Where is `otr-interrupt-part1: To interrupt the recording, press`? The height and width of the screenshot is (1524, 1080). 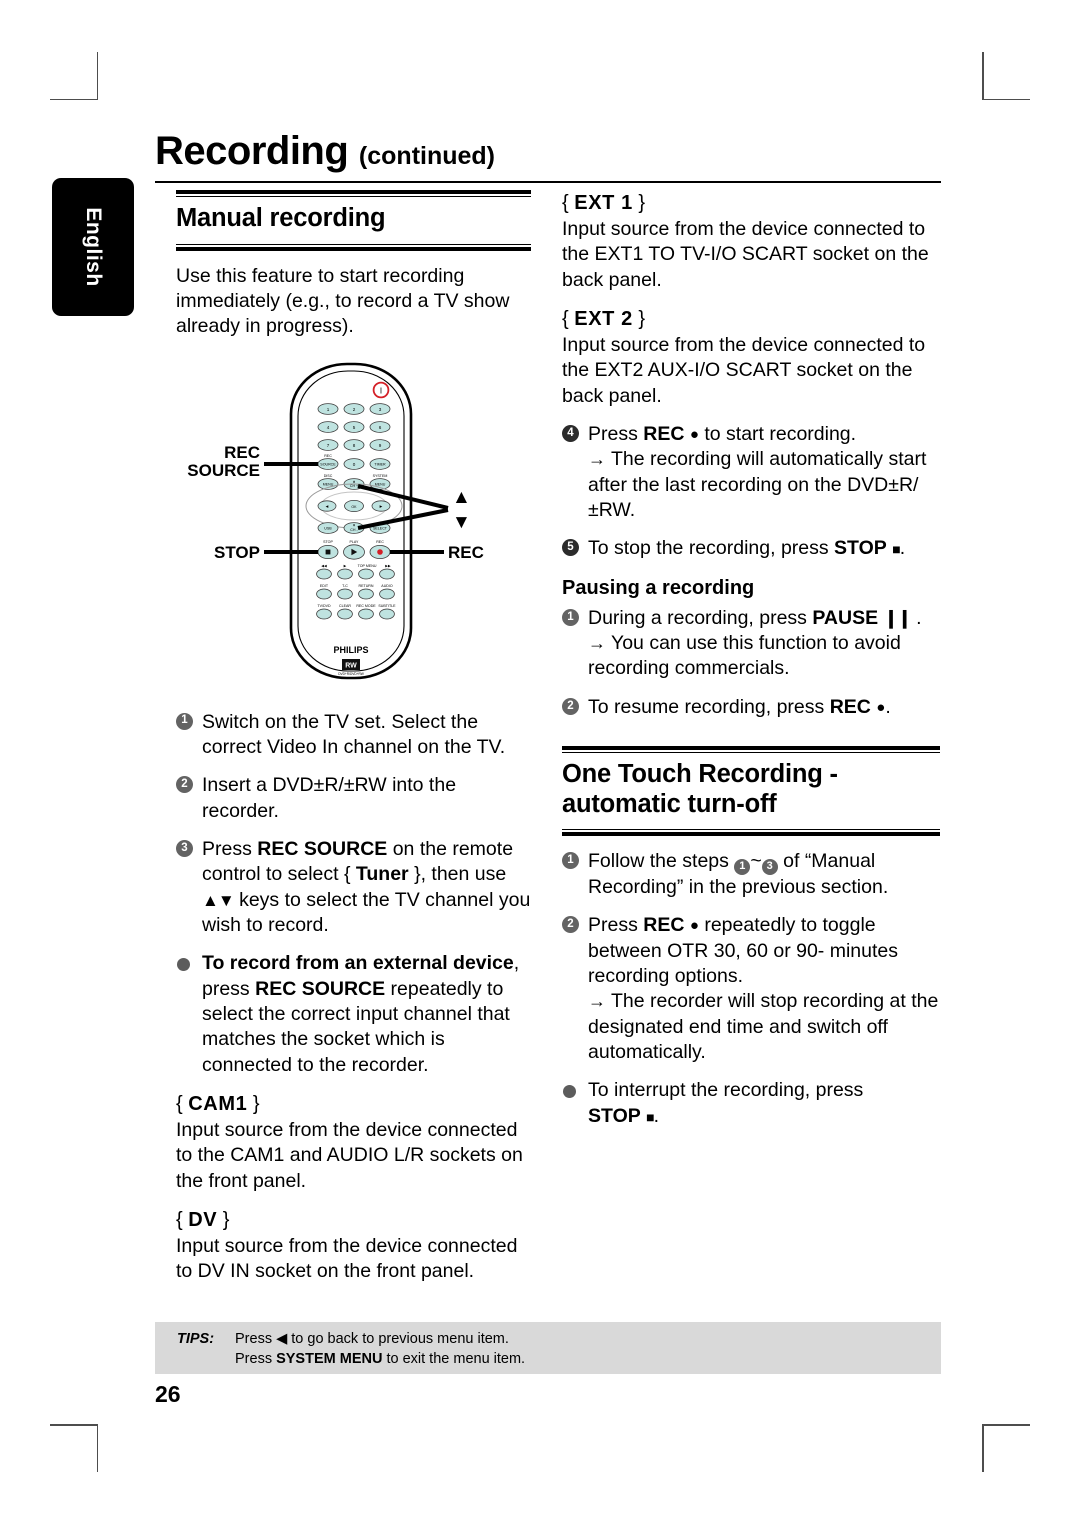
otr-interrupt-part1: To interrupt the recording, press is located at coordinates (726, 1090).